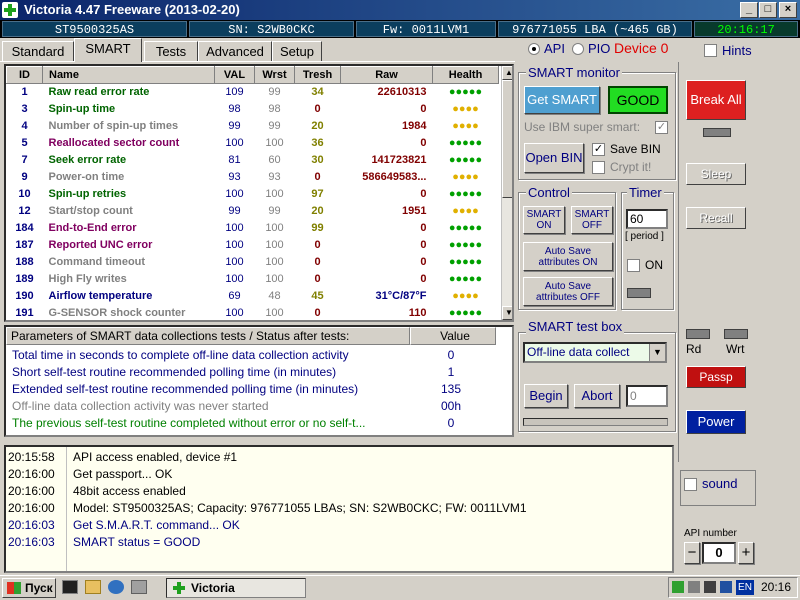 The image size is (800, 600). What do you see at coordinates (253, 109) in the screenshot?
I see `table-row: 3 Spin-up time 98 98 0 0 ●●●●` at bounding box center [253, 109].